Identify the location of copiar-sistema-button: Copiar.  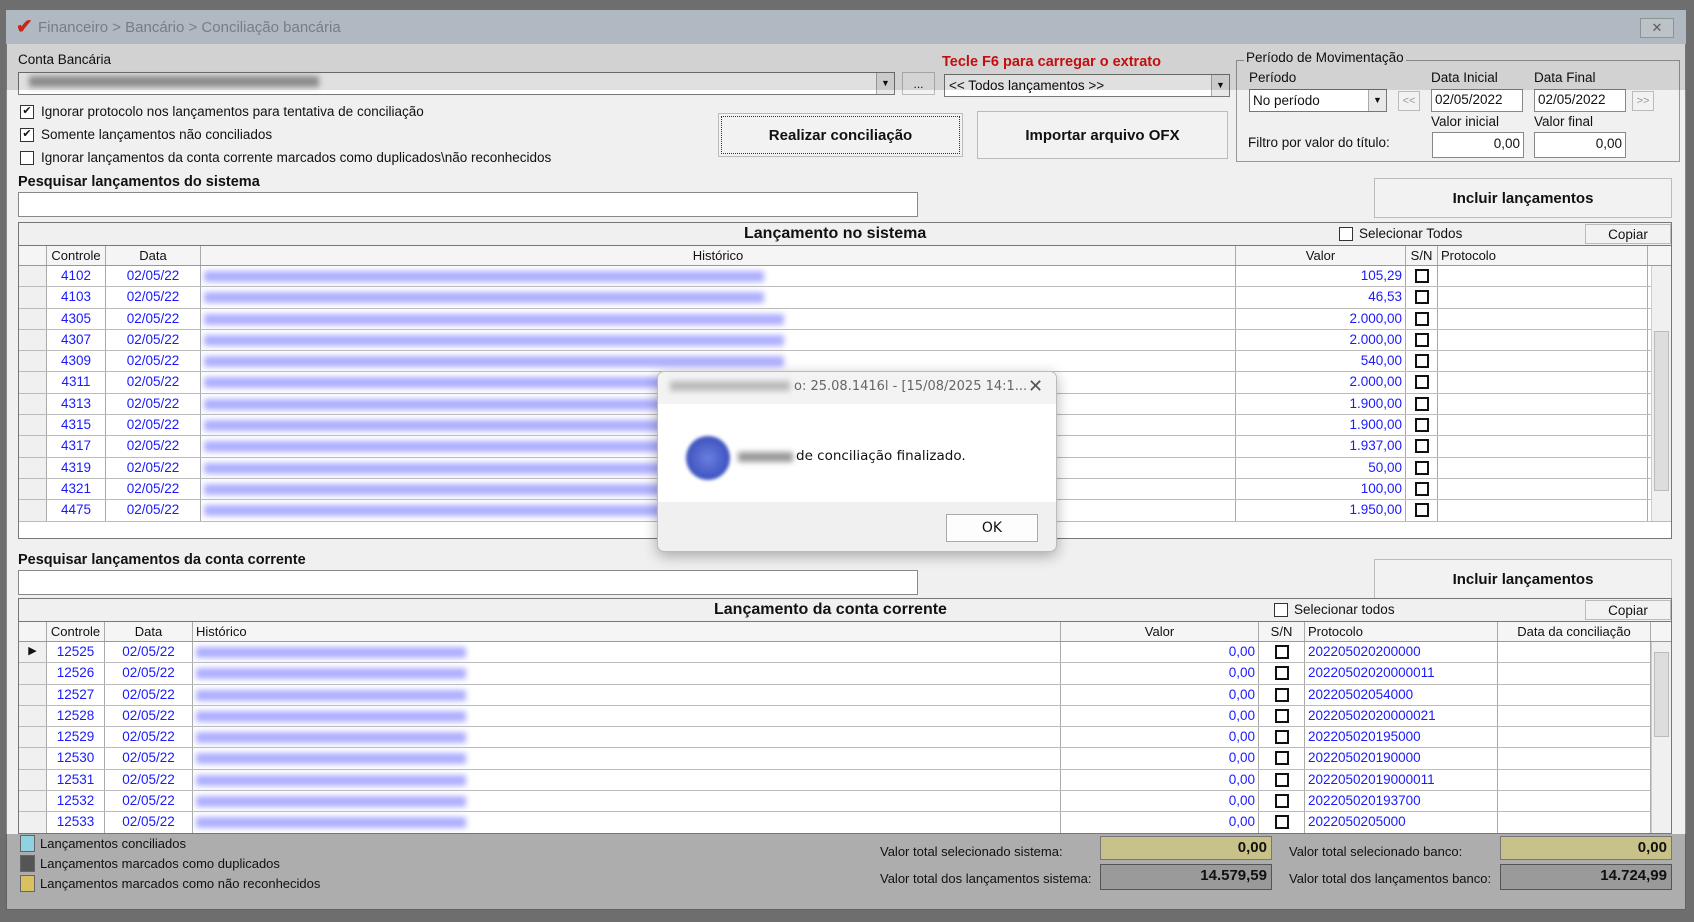
(1628, 234).